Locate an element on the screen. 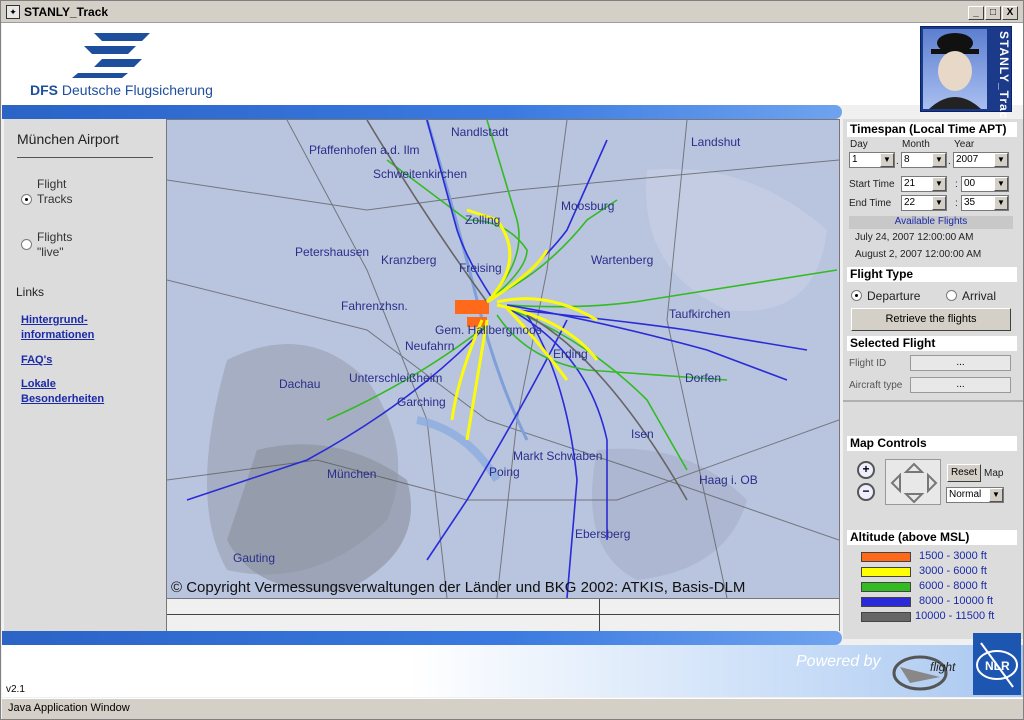 This screenshot has height=720, width=1024. arrival-radio is located at coordinates (951, 295).